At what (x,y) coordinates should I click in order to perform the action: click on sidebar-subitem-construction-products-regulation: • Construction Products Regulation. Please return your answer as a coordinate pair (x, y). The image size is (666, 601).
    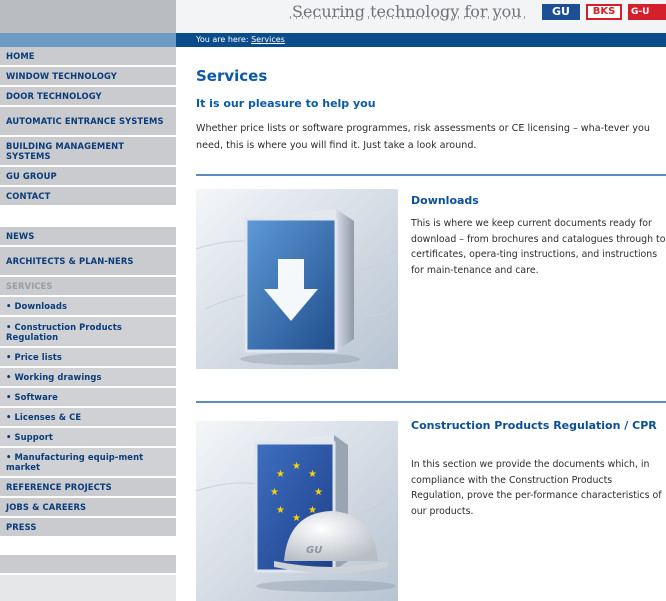
    Looking at the image, I should click on (88, 332).